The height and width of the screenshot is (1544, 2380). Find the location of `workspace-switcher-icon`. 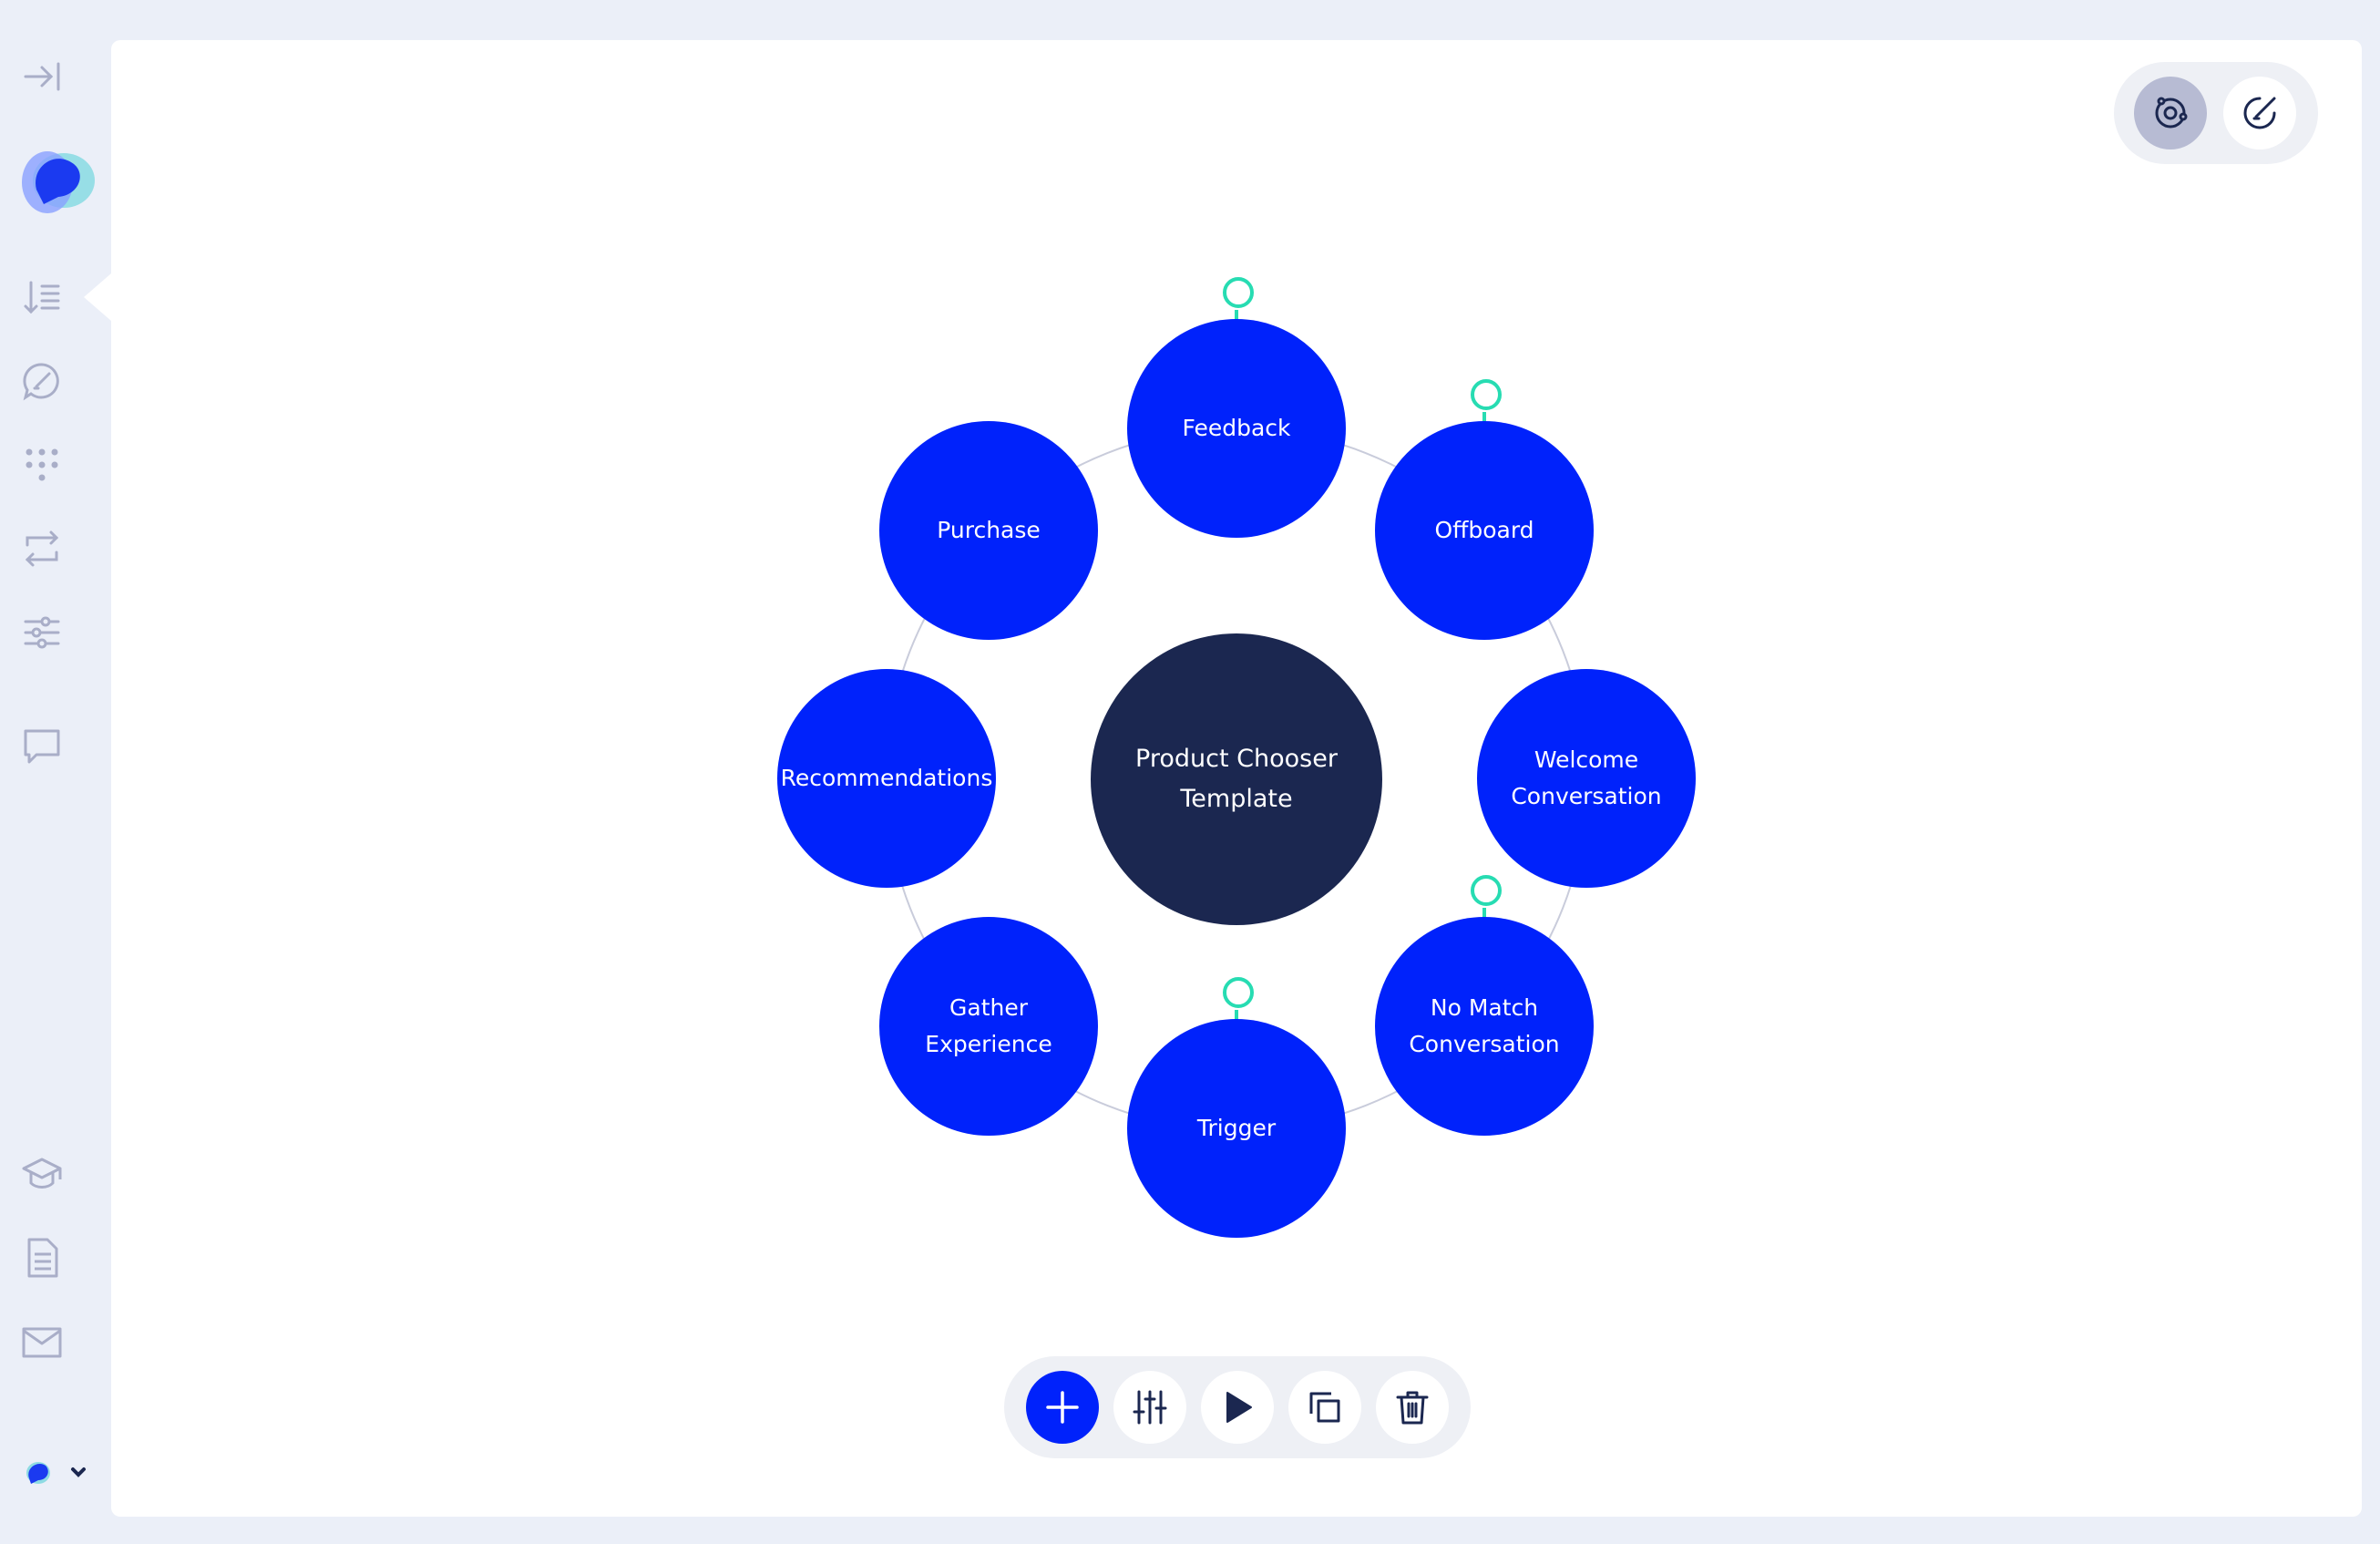

workspace-switcher-icon is located at coordinates (53, 1473).